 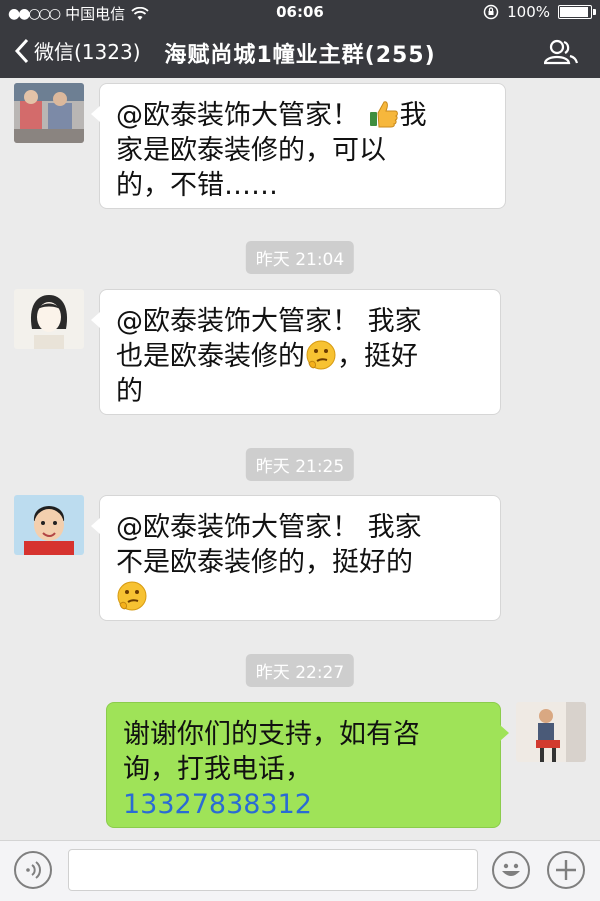 I want to click on message-bubble: @欧泰装饰大管家！ 我家 不是欧泰装修的，挺好的, so click(x=296, y=558).